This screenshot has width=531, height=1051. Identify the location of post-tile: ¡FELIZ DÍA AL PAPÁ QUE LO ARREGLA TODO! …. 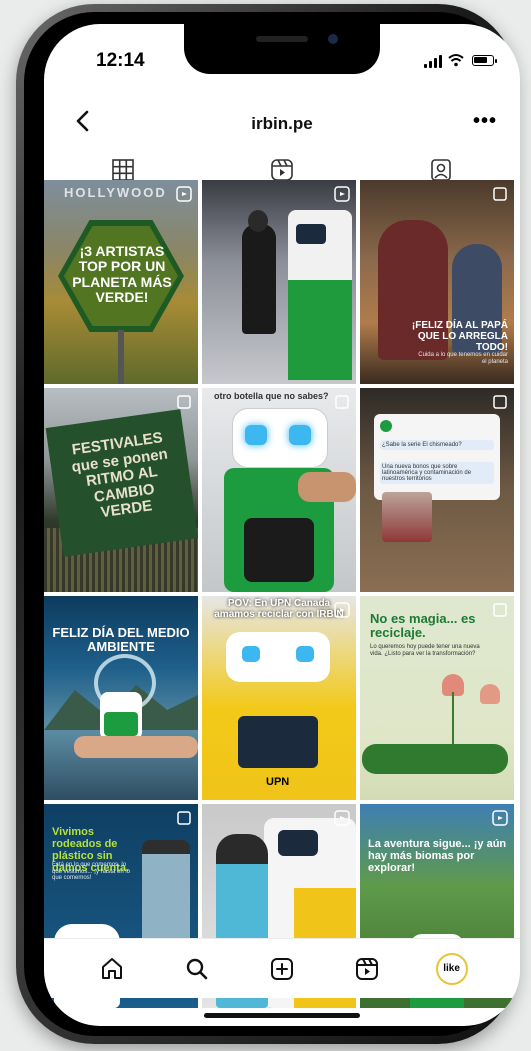
(437, 282).